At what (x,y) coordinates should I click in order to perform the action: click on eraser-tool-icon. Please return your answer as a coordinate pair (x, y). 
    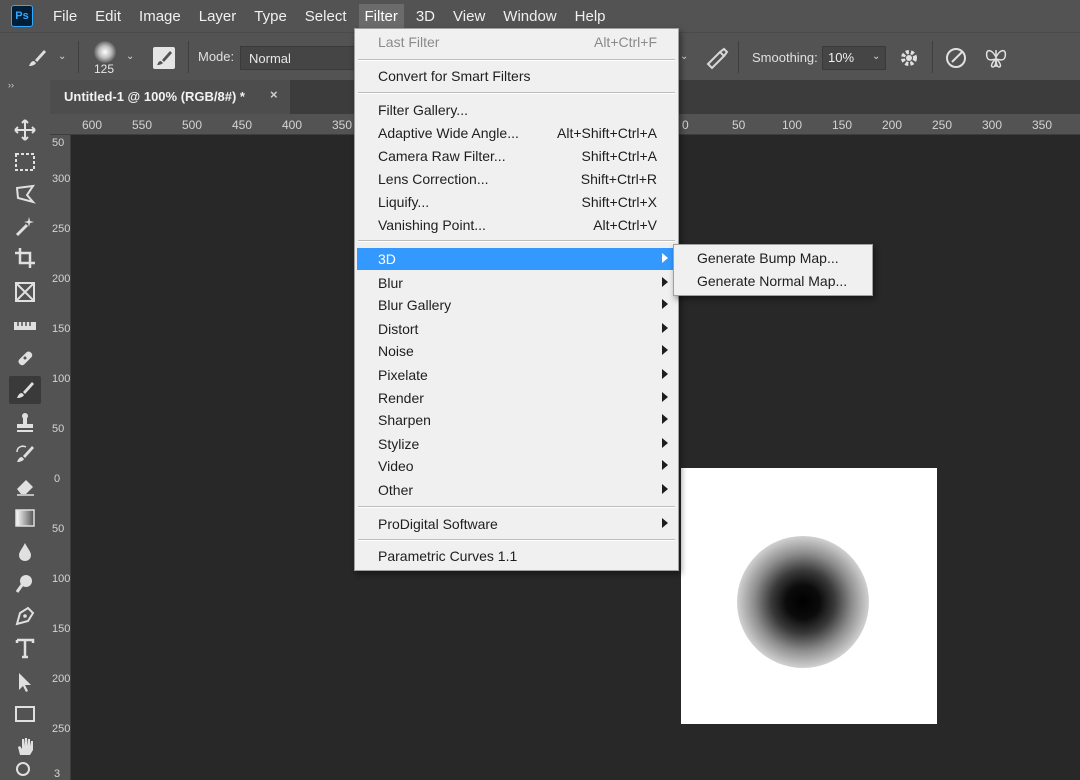
    Looking at the image, I should click on (25, 486).